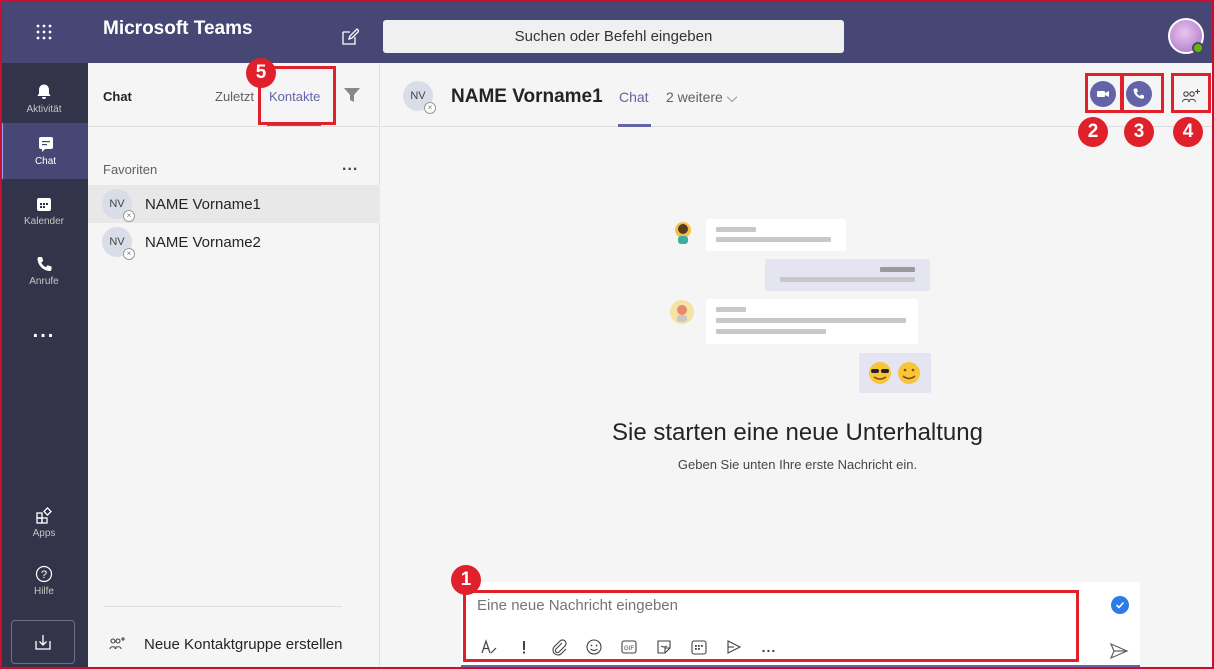 This screenshot has height=669, width=1214. Describe the element at coordinates (243, 644) in the screenshot. I see `new-group-label: Neue Kontaktgruppe erstellen` at that location.